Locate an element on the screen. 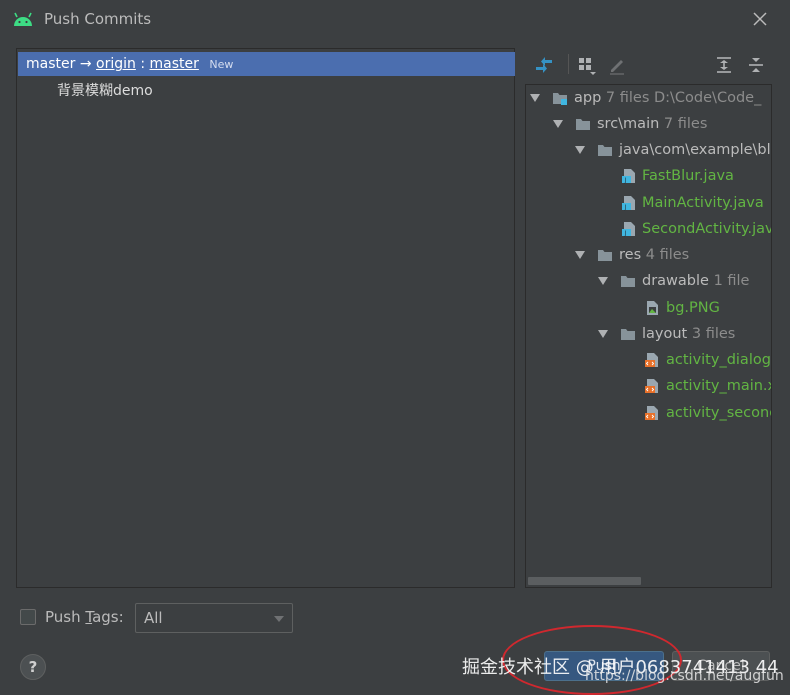 This screenshot has width=790, height=695. new-badge: New is located at coordinates (221, 64).